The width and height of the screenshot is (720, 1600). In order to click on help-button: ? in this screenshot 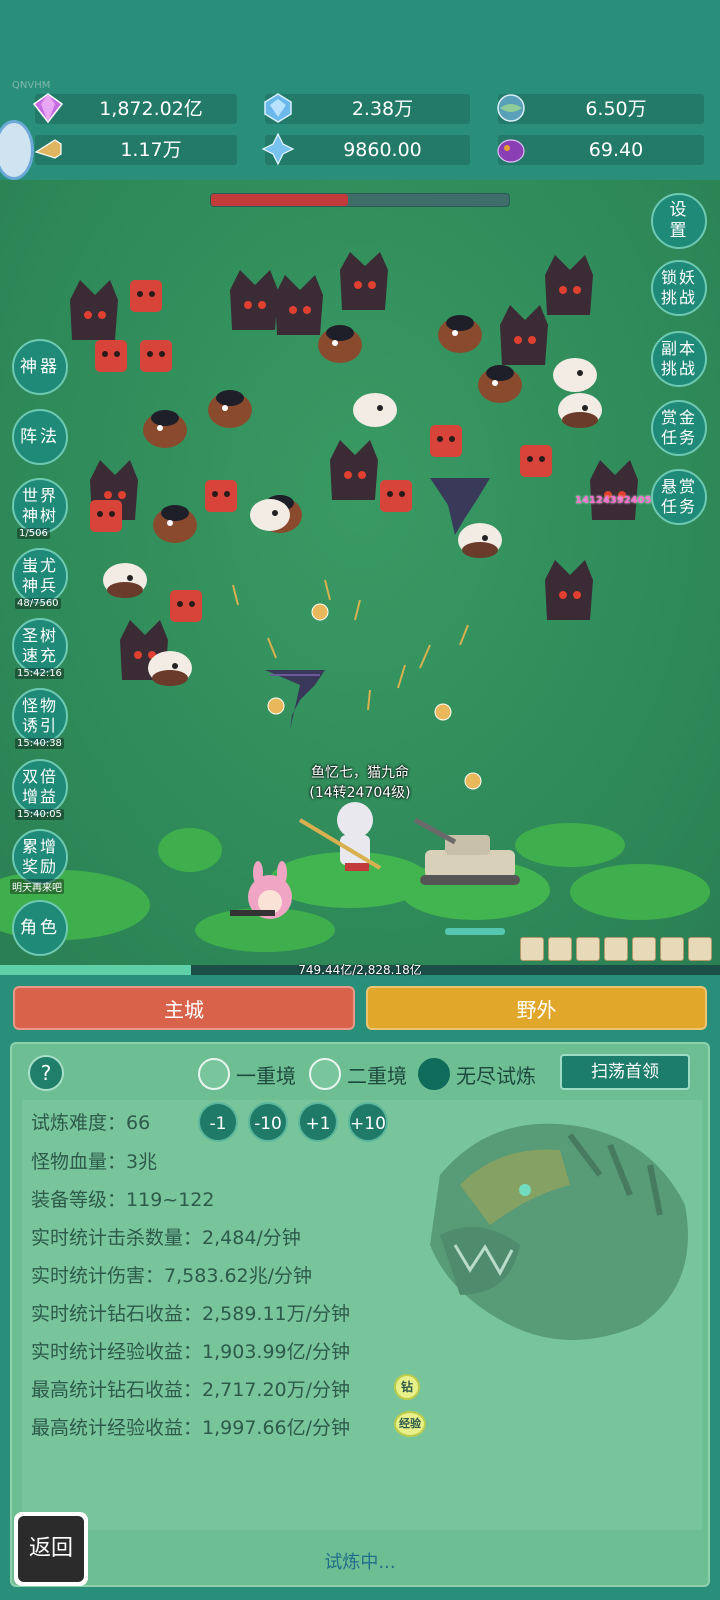, I will do `click(46, 1073)`.